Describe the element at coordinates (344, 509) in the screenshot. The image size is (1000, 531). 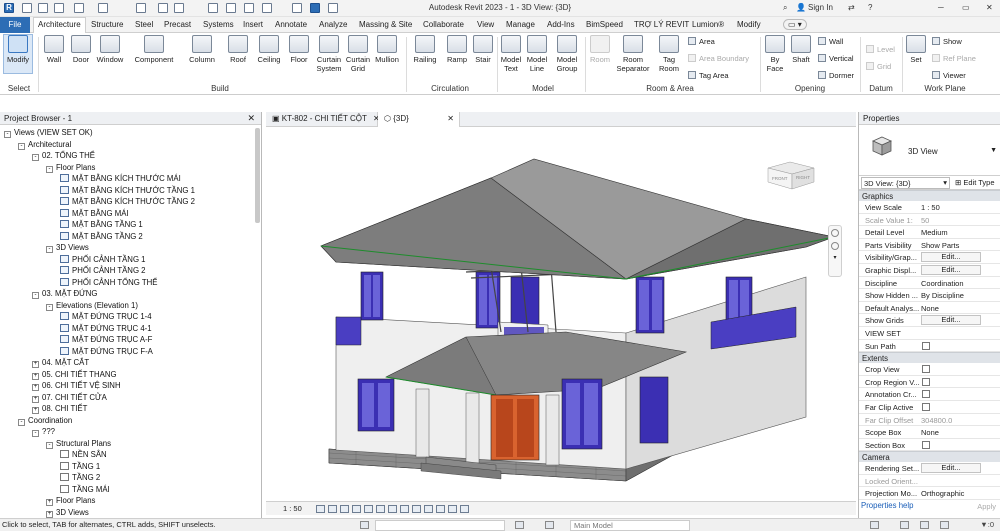
I see `sun-path-icon` at that location.